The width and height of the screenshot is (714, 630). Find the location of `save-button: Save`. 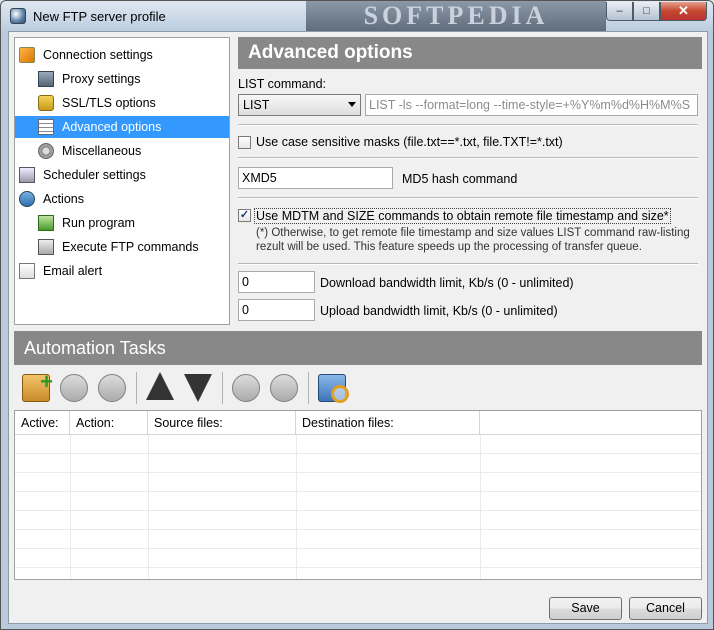

save-button: Save is located at coordinates (585, 608).